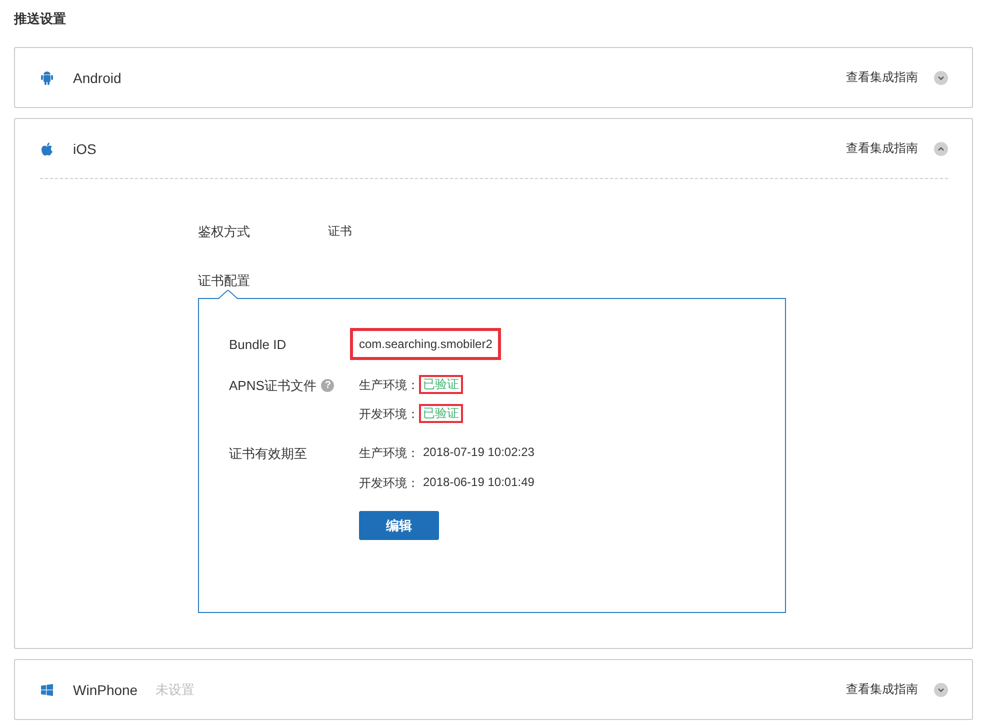 Image resolution: width=986 pixels, height=722 pixels. What do you see at coordinates (478, 452) in the screenshot?
I see `expiry-date: 2018-07-19 10:02:23` at bounding box center [478, 452].